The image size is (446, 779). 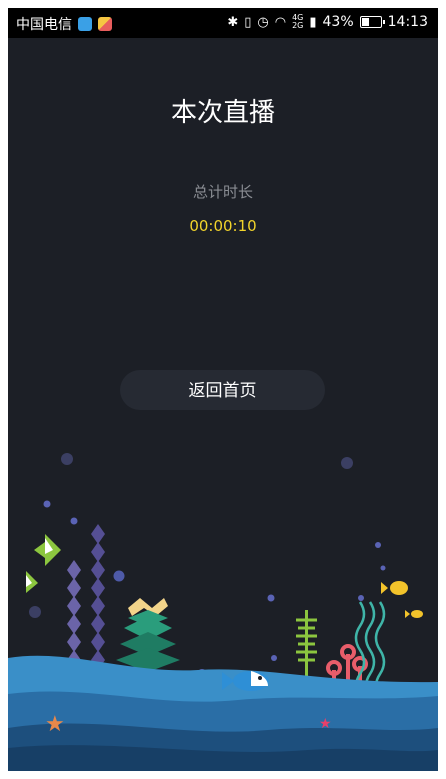 What do you see at coordinates (85, 24) in the screenshot?
I see `app-notification-icon` at bounding box center [85, 24].